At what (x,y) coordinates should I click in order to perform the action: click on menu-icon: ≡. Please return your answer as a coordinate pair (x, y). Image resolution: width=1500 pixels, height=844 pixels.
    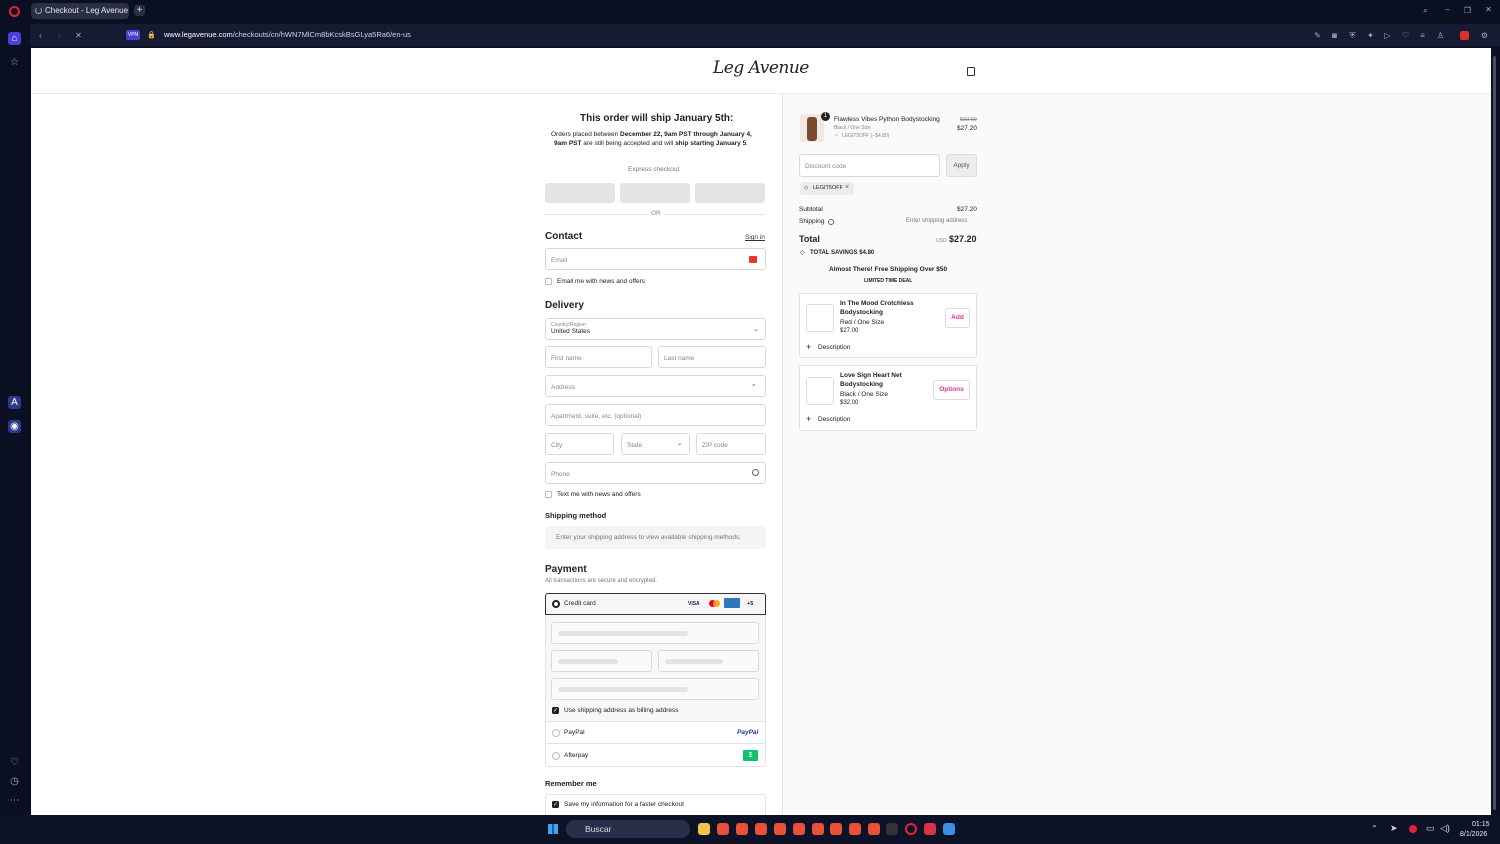
    Looking at the image, I should click on (1422, 35).